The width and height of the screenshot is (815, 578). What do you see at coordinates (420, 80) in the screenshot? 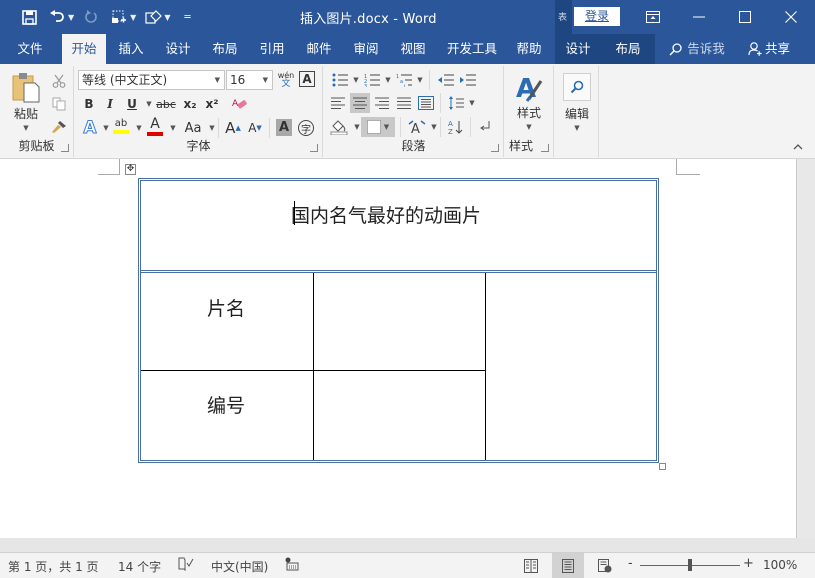
I see `multilevel-list-dropdown-icon: ▼` at bounding box center [420, 80].